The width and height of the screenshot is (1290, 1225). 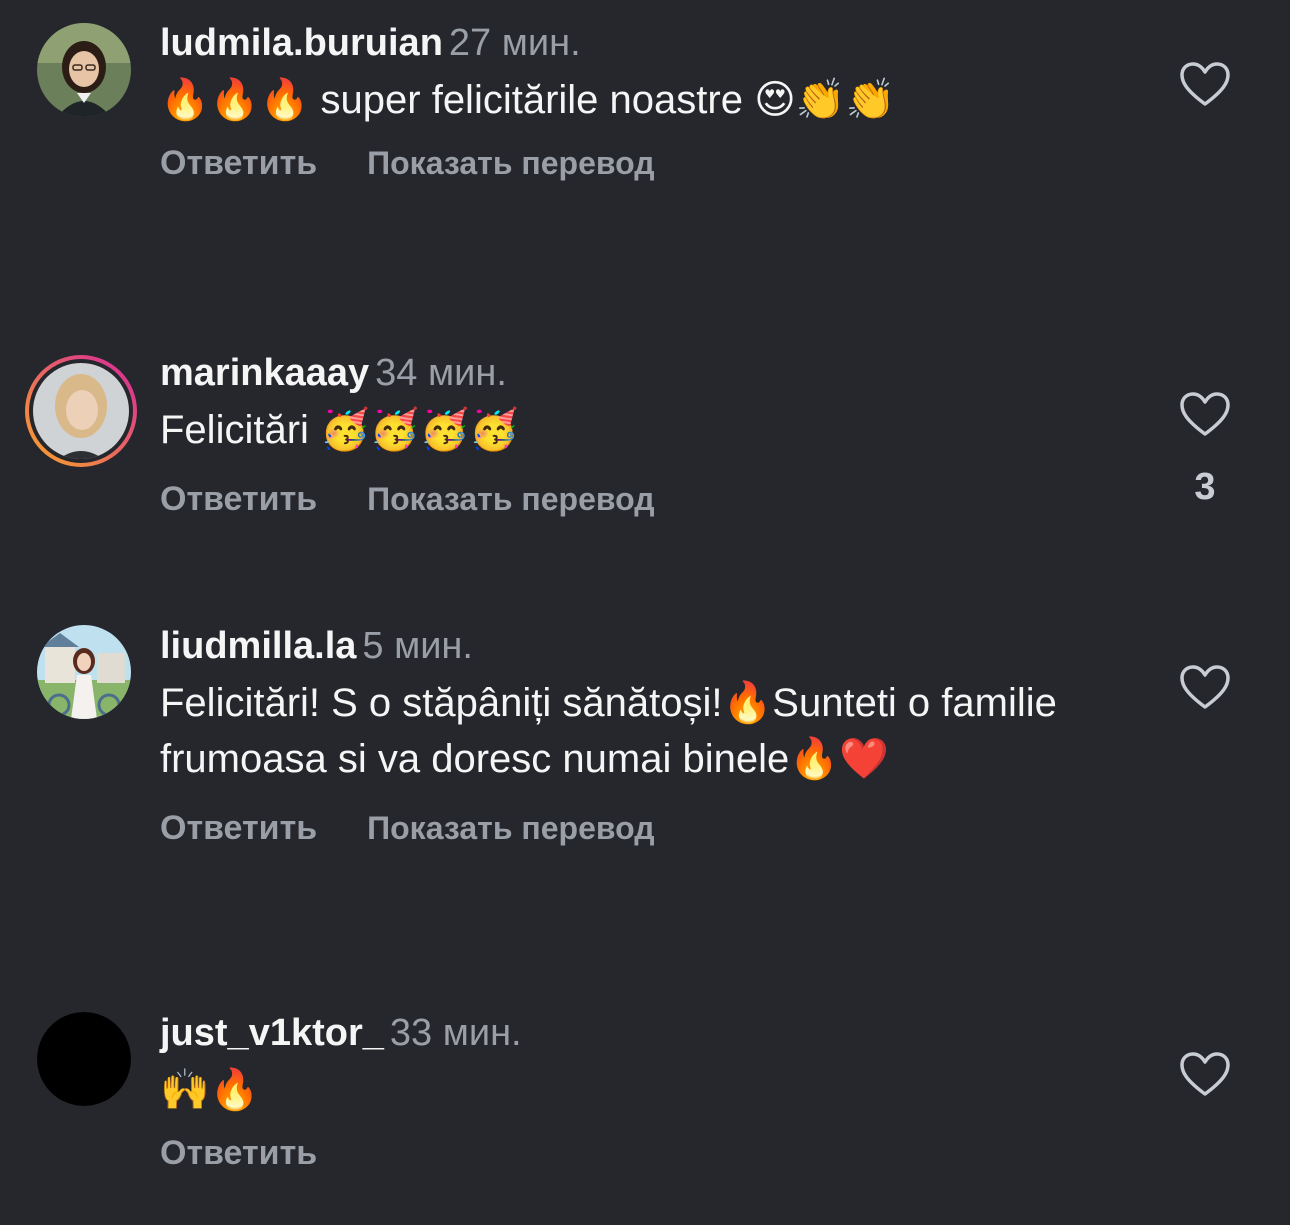 I want to click on comment-actions: Ответить, so click(x=640, y=1153).